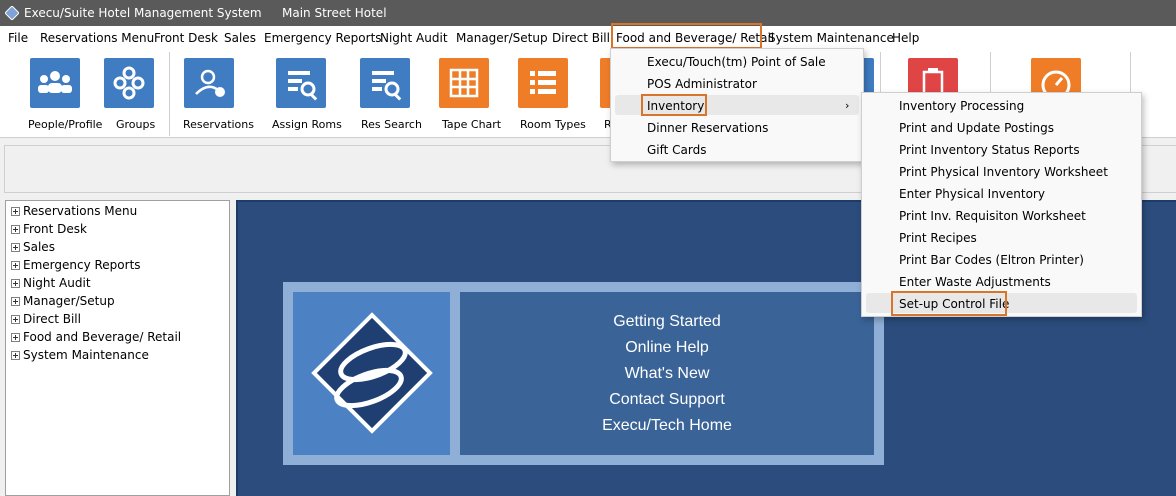 The height and width of the screenshot is (496, 1176). What do you see at coordinates (52, 319) in the screenshot?
I see `tree-item-label: Direct Bill` at bounding box center [52, 319].